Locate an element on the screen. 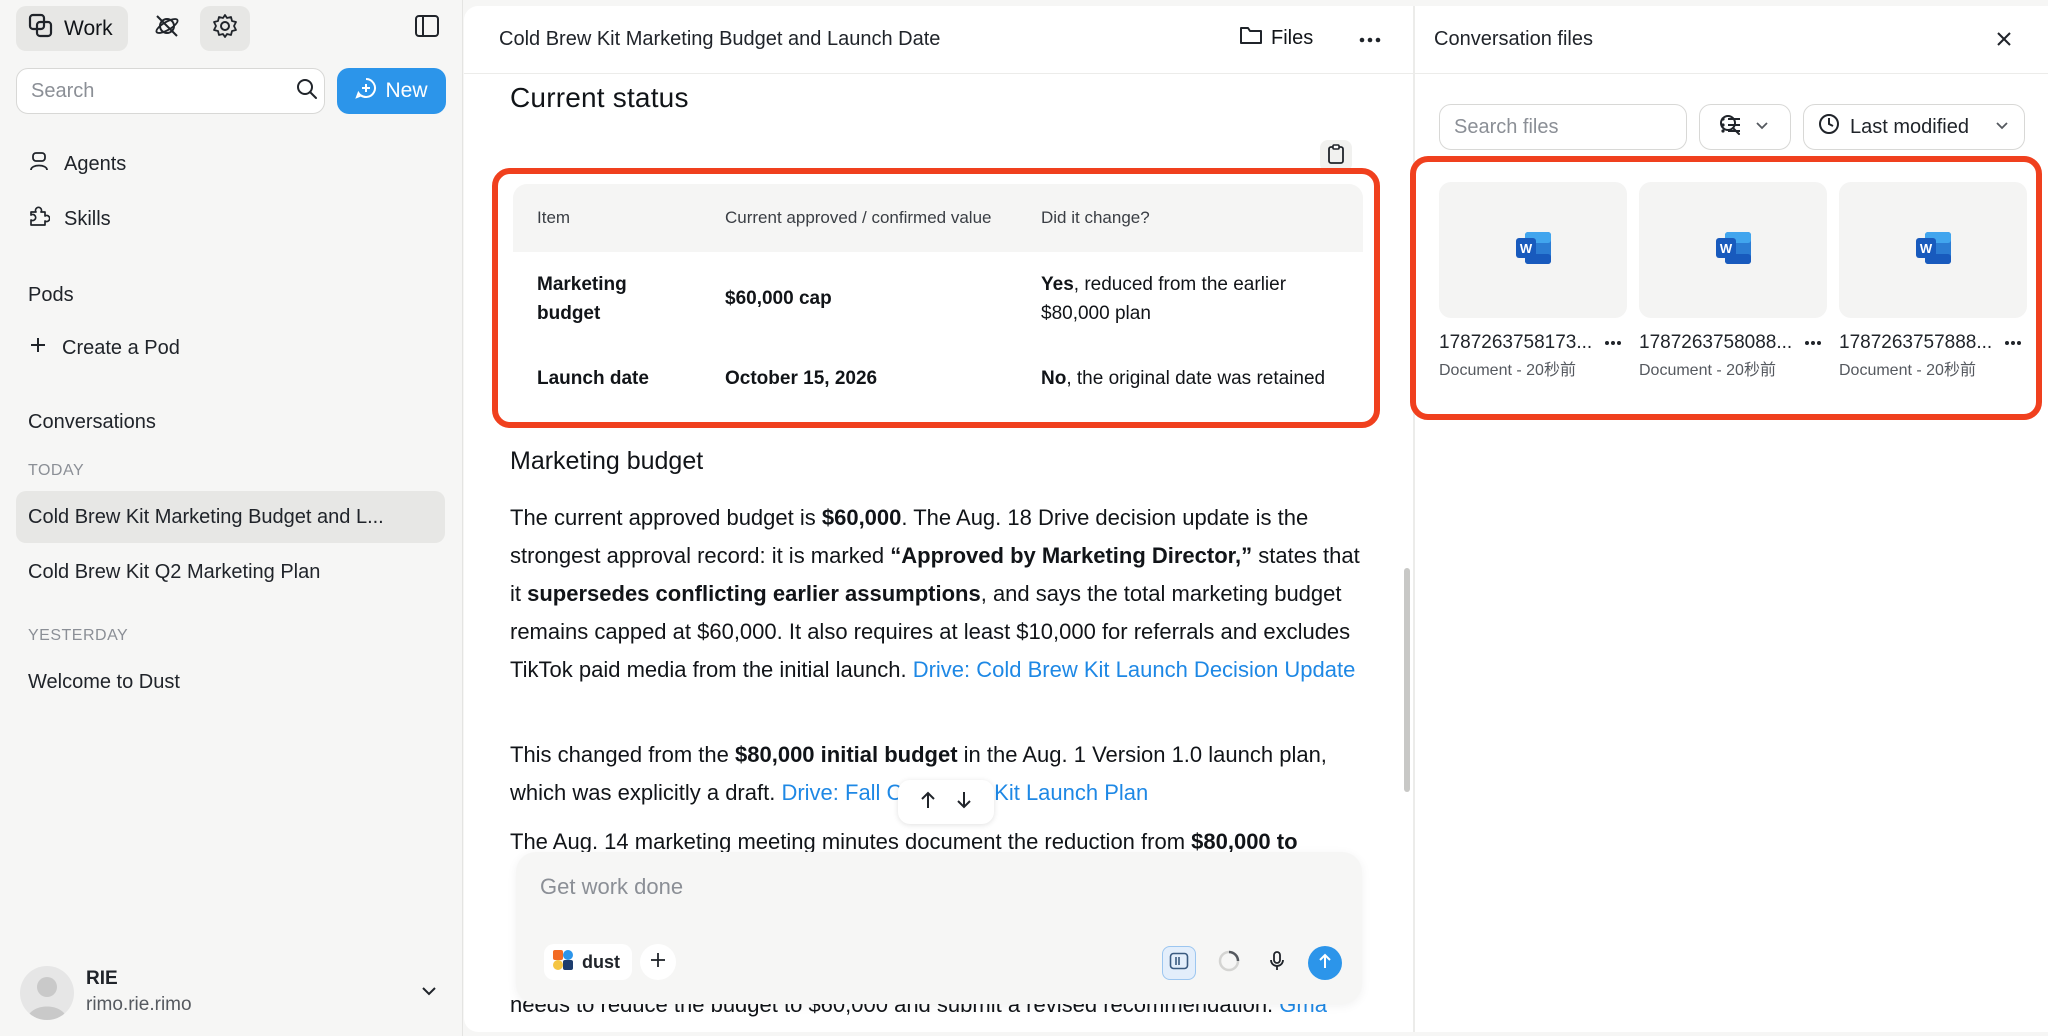  create-pod-button: Create a Pod is located at coordinates (104, 348).